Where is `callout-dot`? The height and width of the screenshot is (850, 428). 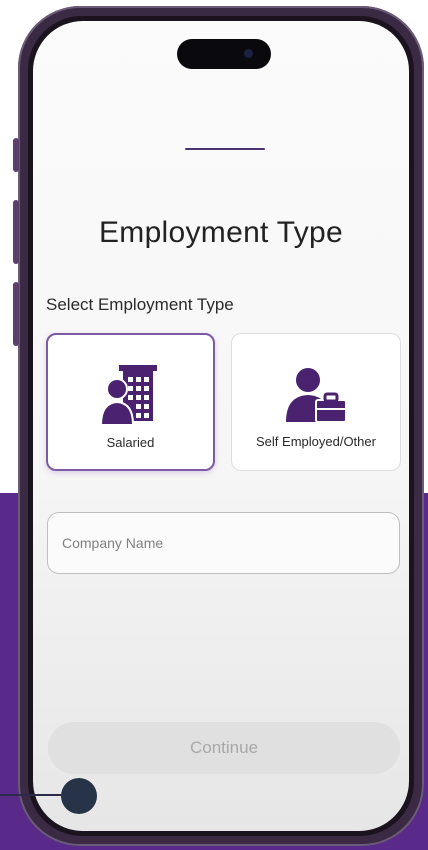 callout-dot is located at coordinates (79, 796).